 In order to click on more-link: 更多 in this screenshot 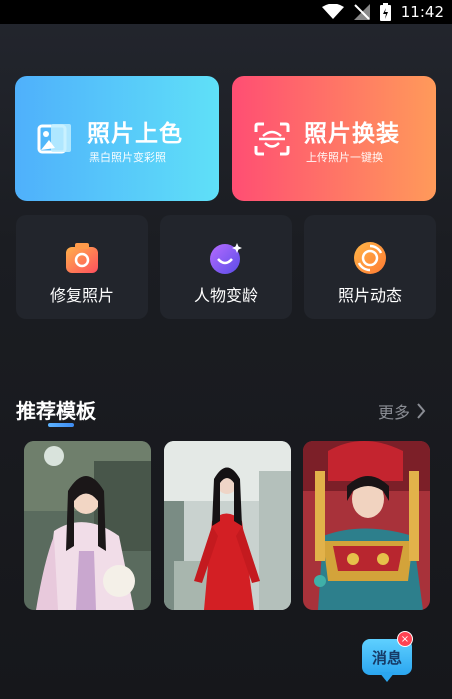, I will do `click(402, 411)`.